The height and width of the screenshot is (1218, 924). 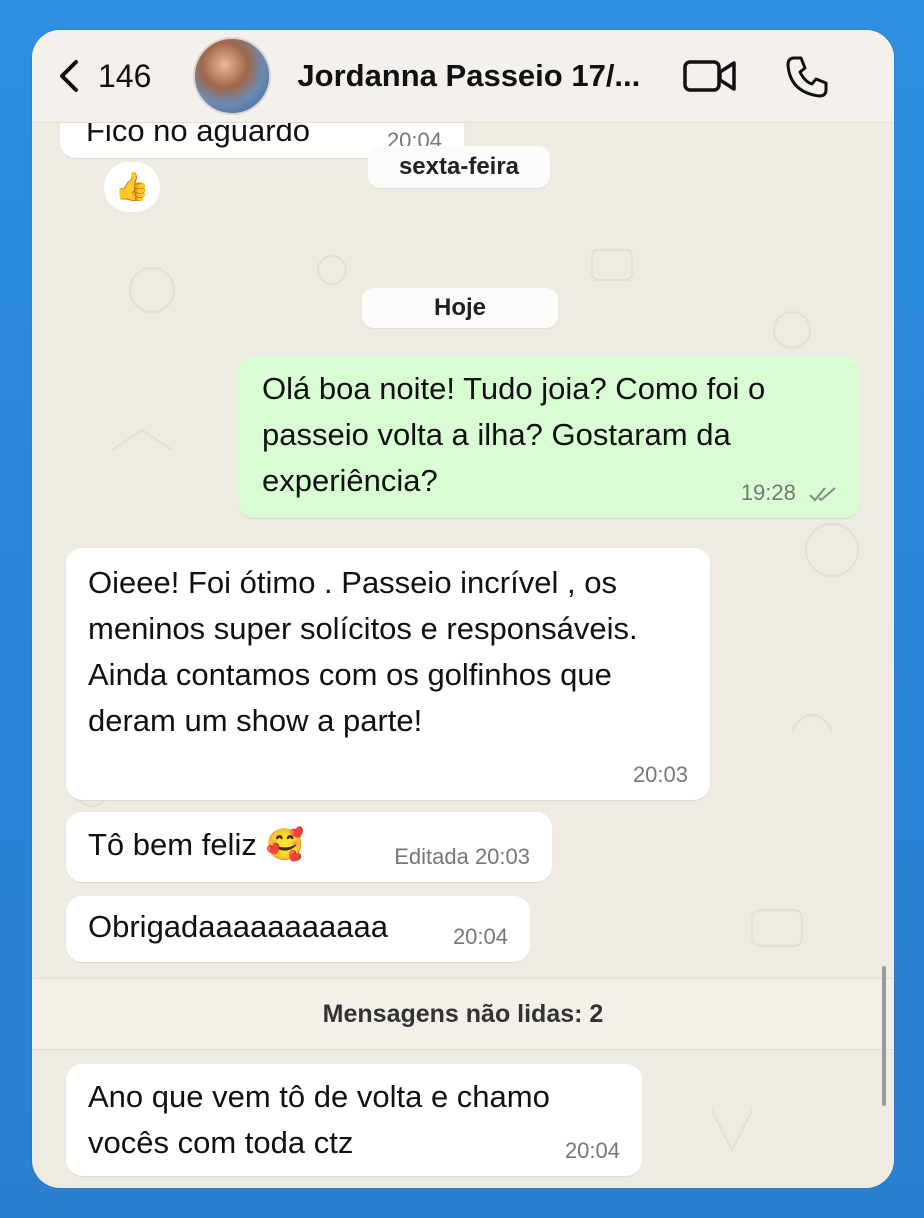 I want to click on message-meta: 19:28, so click(x=789, y=493).